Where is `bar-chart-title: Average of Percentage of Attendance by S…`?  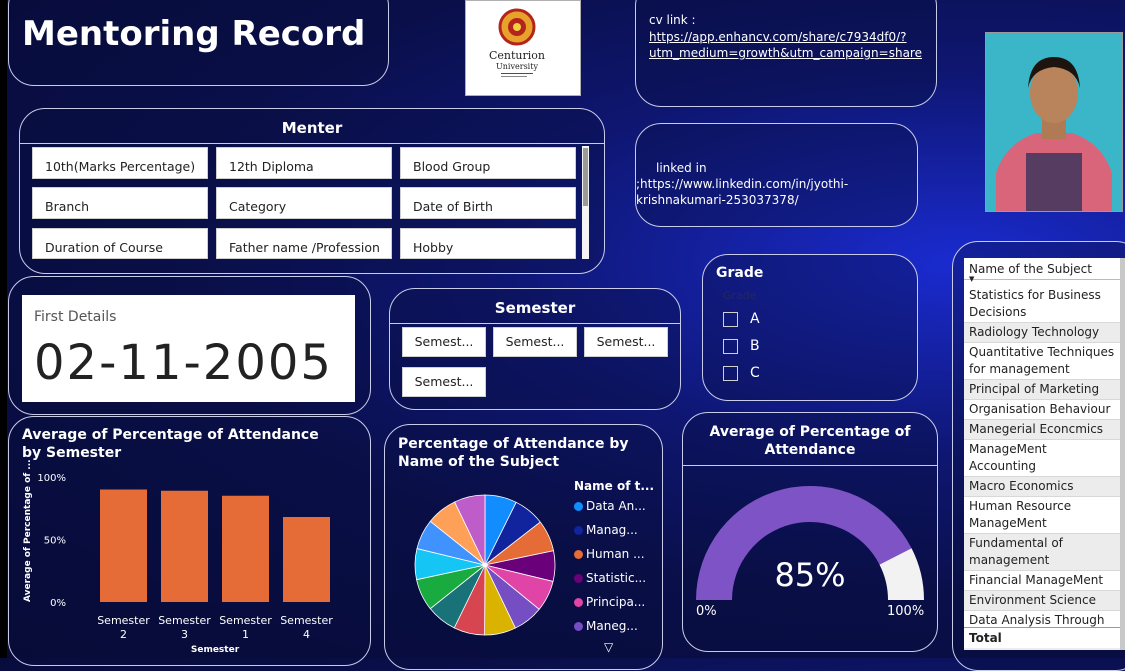 bar-chart-title: Average of Percentage of Attendance by S… is located at coordinates (170, 444).